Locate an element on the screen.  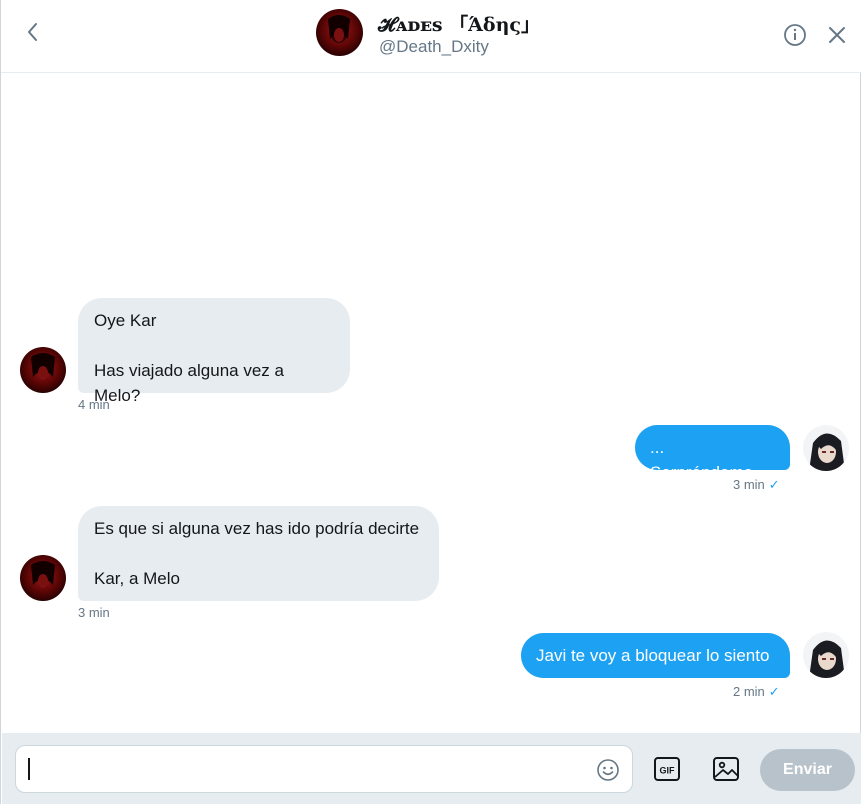
send-button: Enviar is located at coordinates (807, 770).